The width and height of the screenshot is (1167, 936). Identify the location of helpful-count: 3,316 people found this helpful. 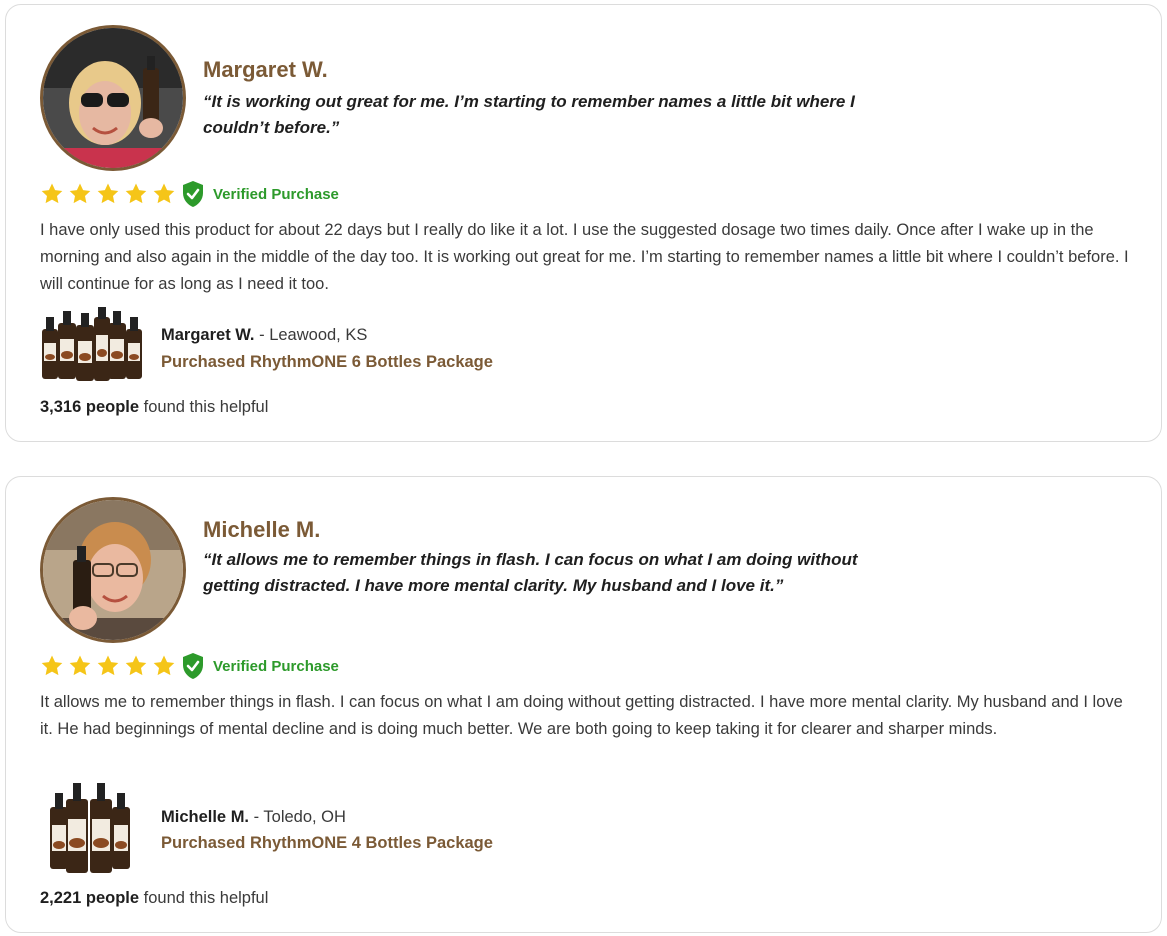
(154, 407).